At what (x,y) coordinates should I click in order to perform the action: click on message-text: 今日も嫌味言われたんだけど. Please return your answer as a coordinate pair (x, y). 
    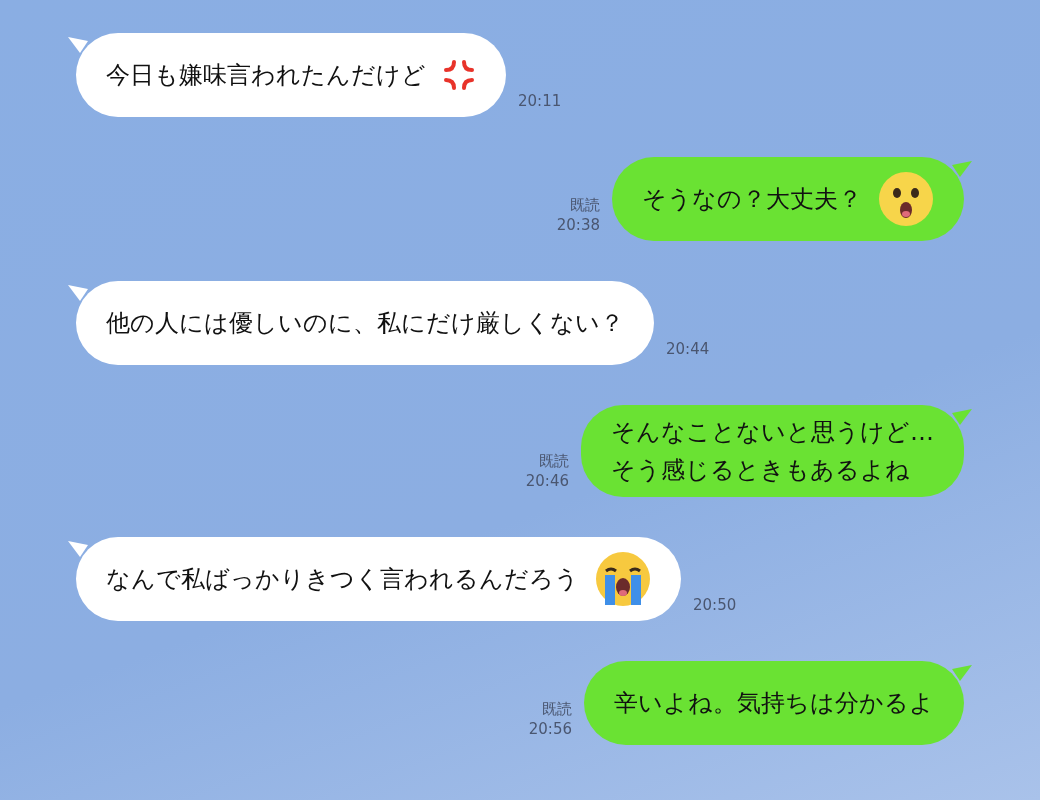
    Looking at the image, I should click on (266, 75).